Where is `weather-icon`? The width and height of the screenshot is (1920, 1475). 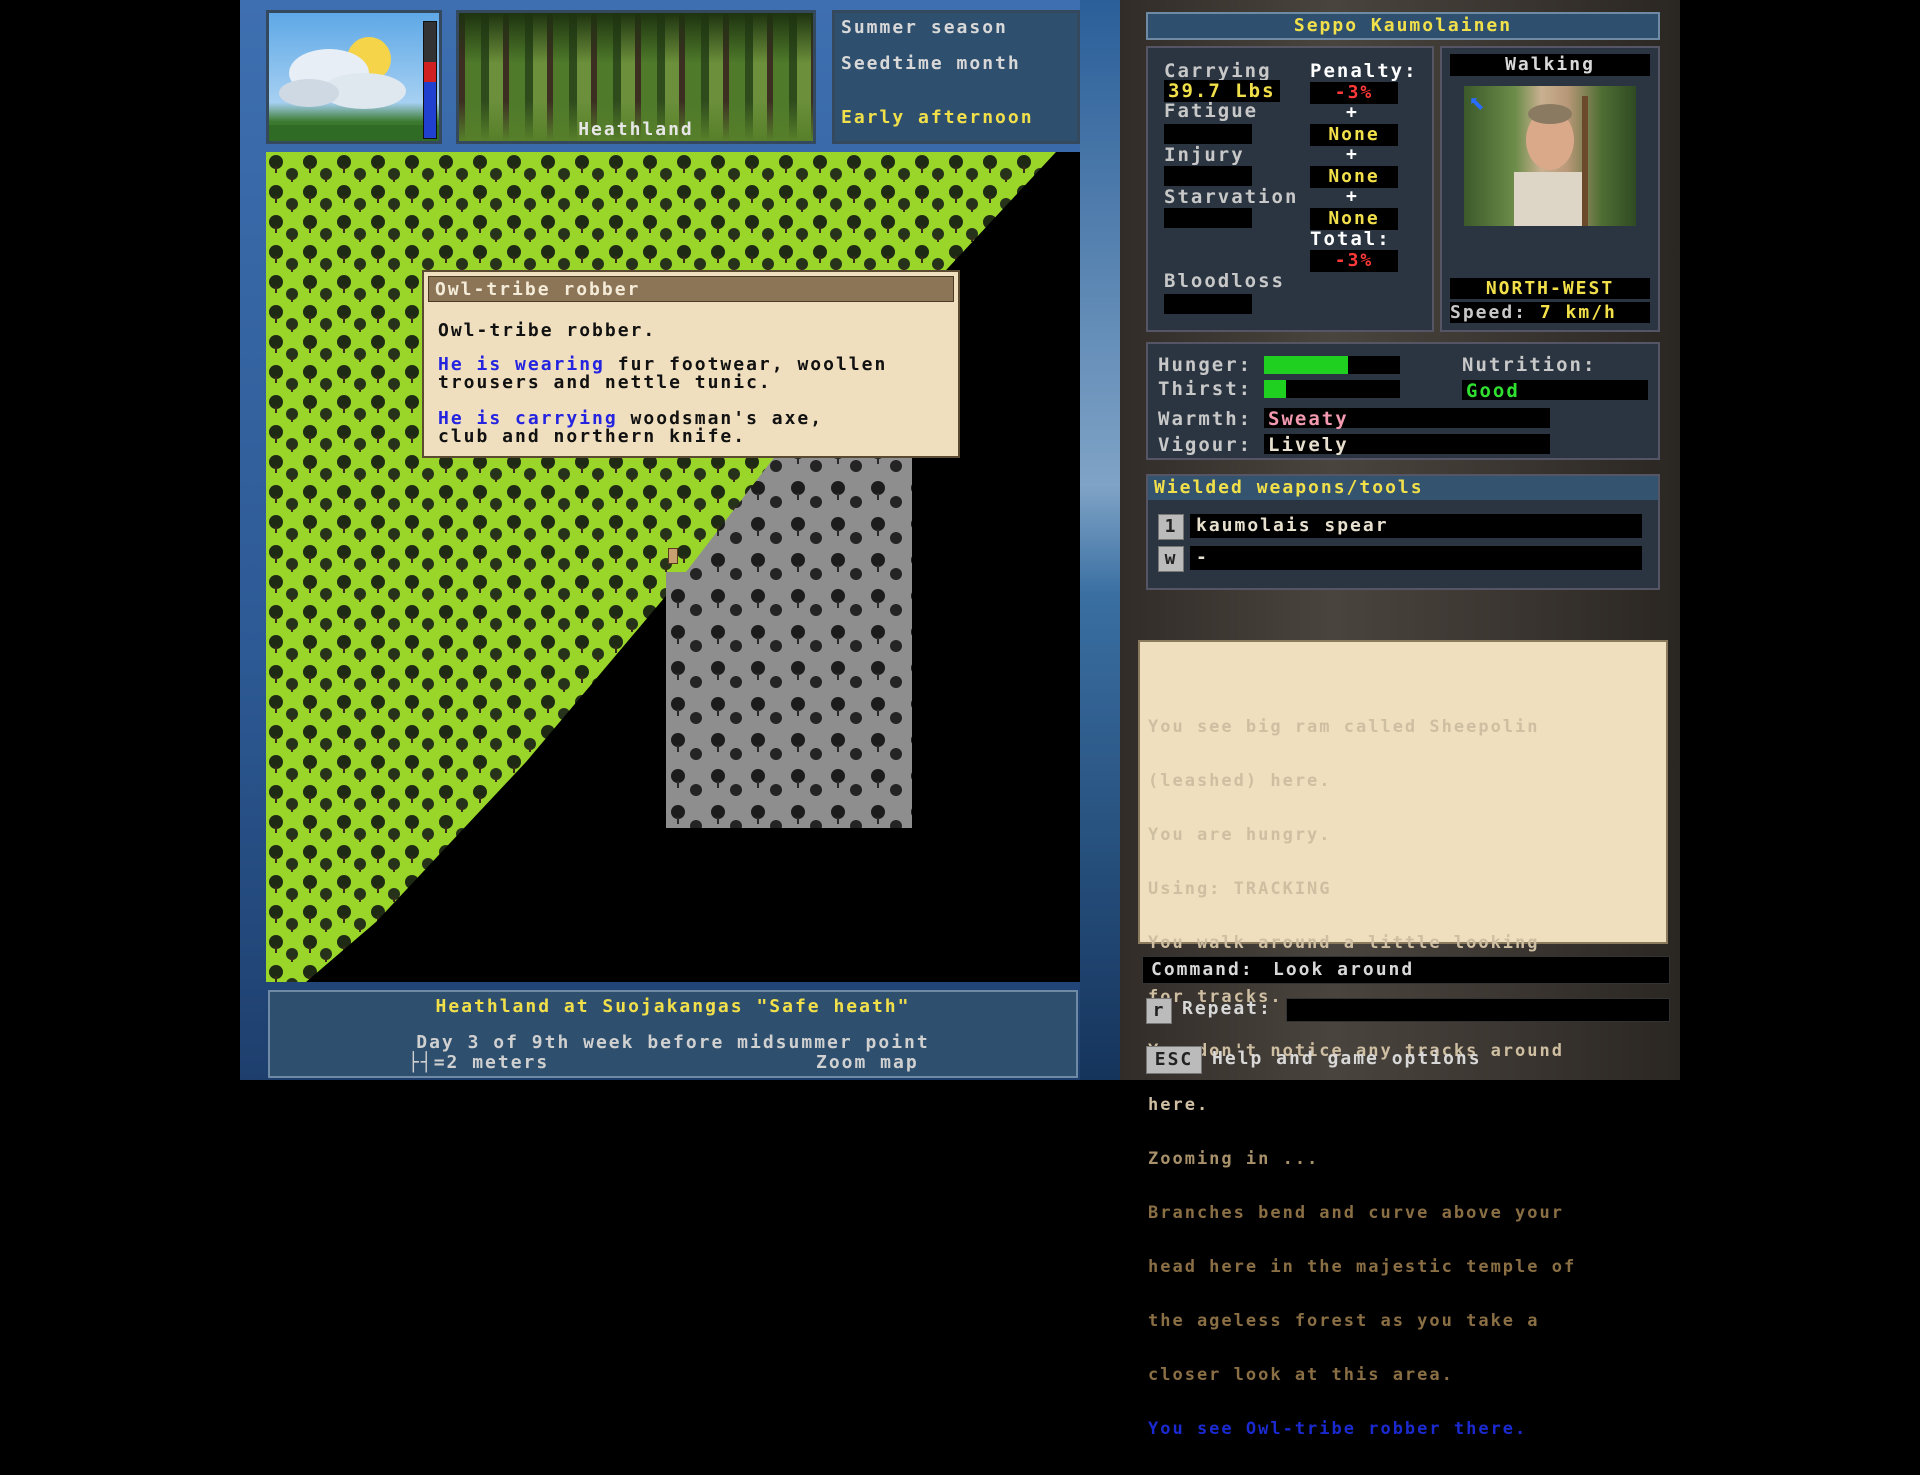 weather-icon is located at coordinates (354, 89).